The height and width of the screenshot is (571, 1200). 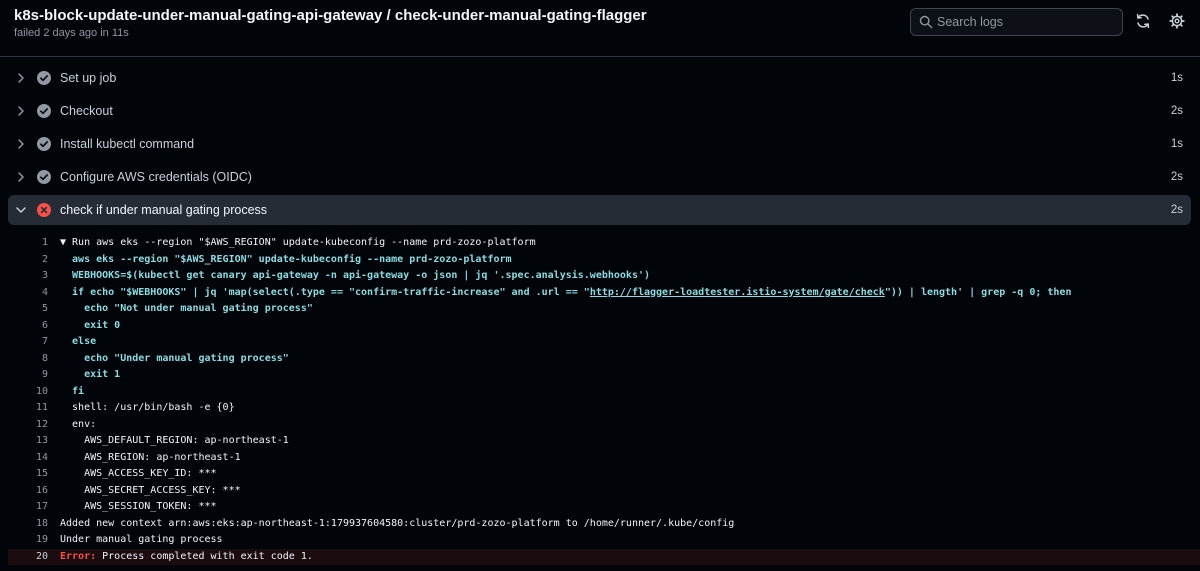 What do you see at coordinates (600, 507) in the screenshot?
I see `log-line: 17 AWS_SESSION_TOKEN: ***` at bounding box center [600, 507].